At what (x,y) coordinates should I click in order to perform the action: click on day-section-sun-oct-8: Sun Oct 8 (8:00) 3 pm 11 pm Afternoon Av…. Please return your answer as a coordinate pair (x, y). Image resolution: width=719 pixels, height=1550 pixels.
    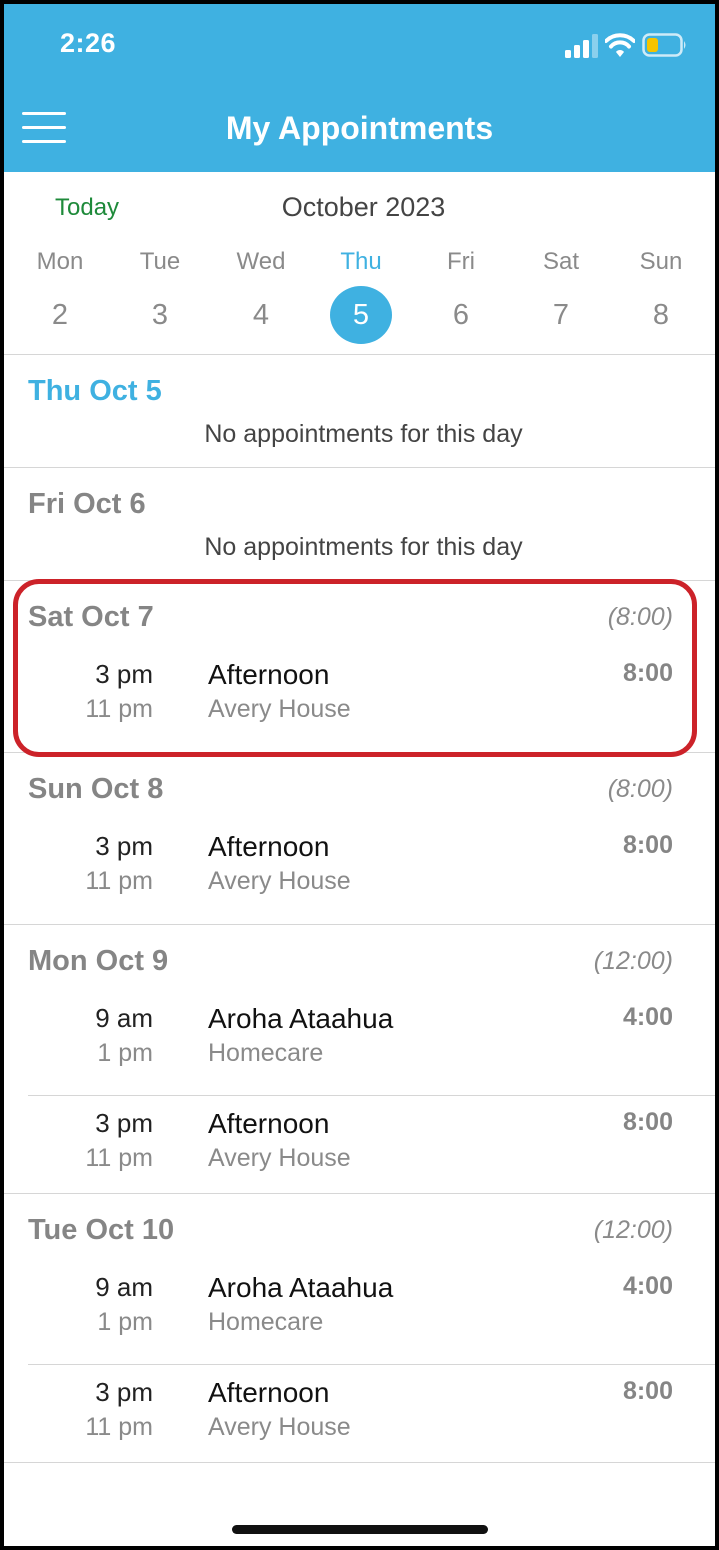
    Looking at the image, I should click on (359, 839).